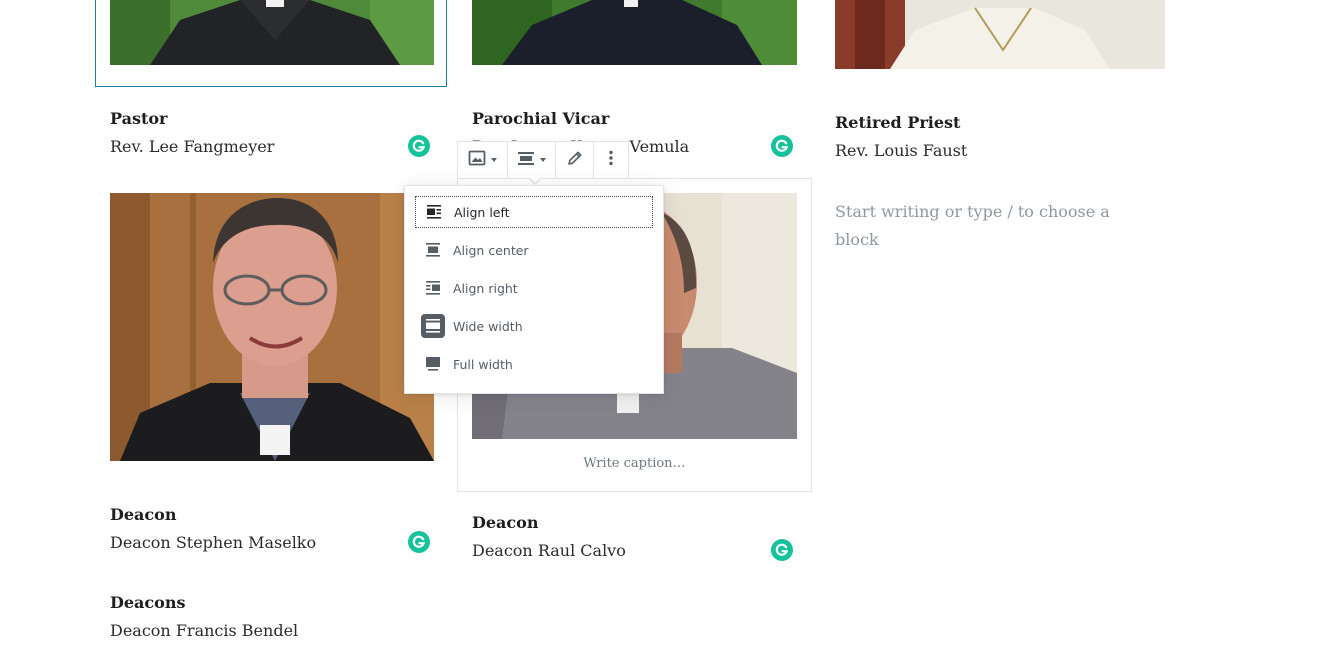  I want to click on toolbar-arrow-inner, so click(535, 180).